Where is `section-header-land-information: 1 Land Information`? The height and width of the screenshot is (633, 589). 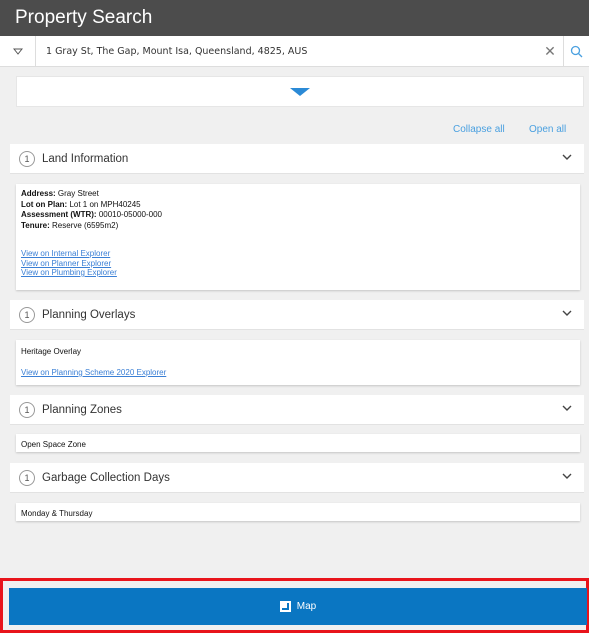 section-header-land-information: 1 Land Information is located at coordinates (297, 159).